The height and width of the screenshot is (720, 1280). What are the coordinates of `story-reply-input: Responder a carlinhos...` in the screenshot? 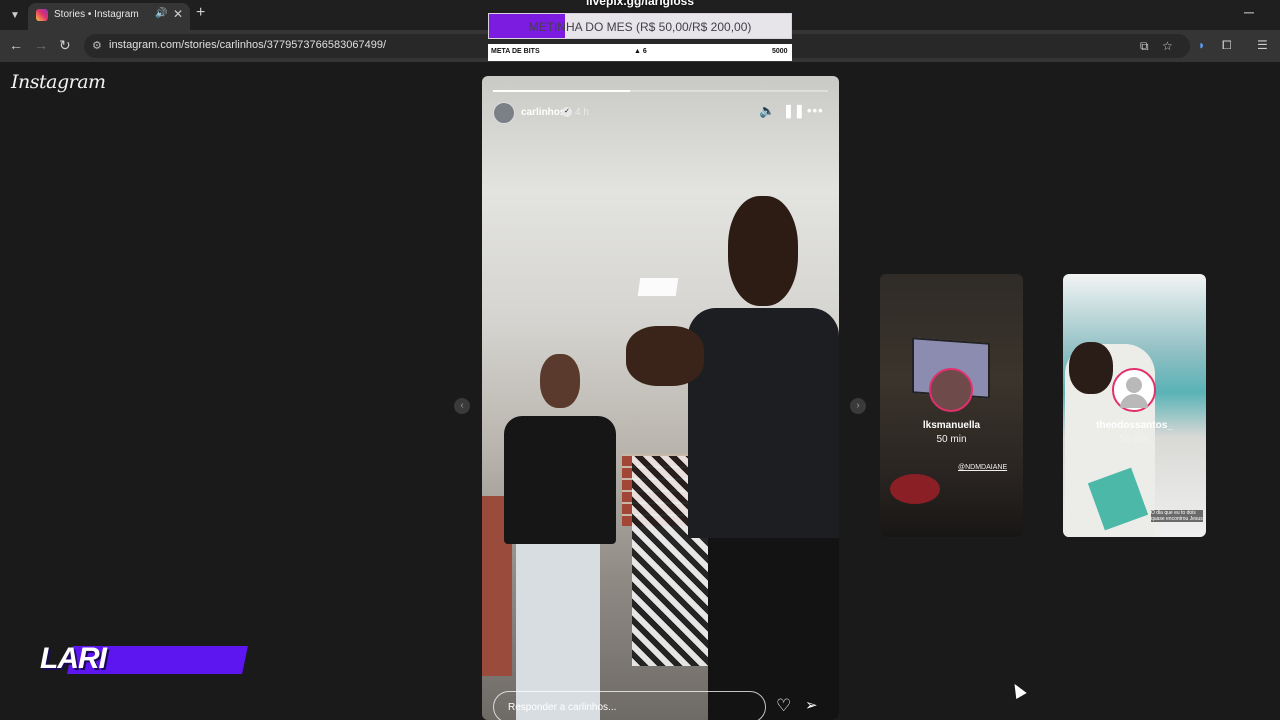 It's located at (629, 705).